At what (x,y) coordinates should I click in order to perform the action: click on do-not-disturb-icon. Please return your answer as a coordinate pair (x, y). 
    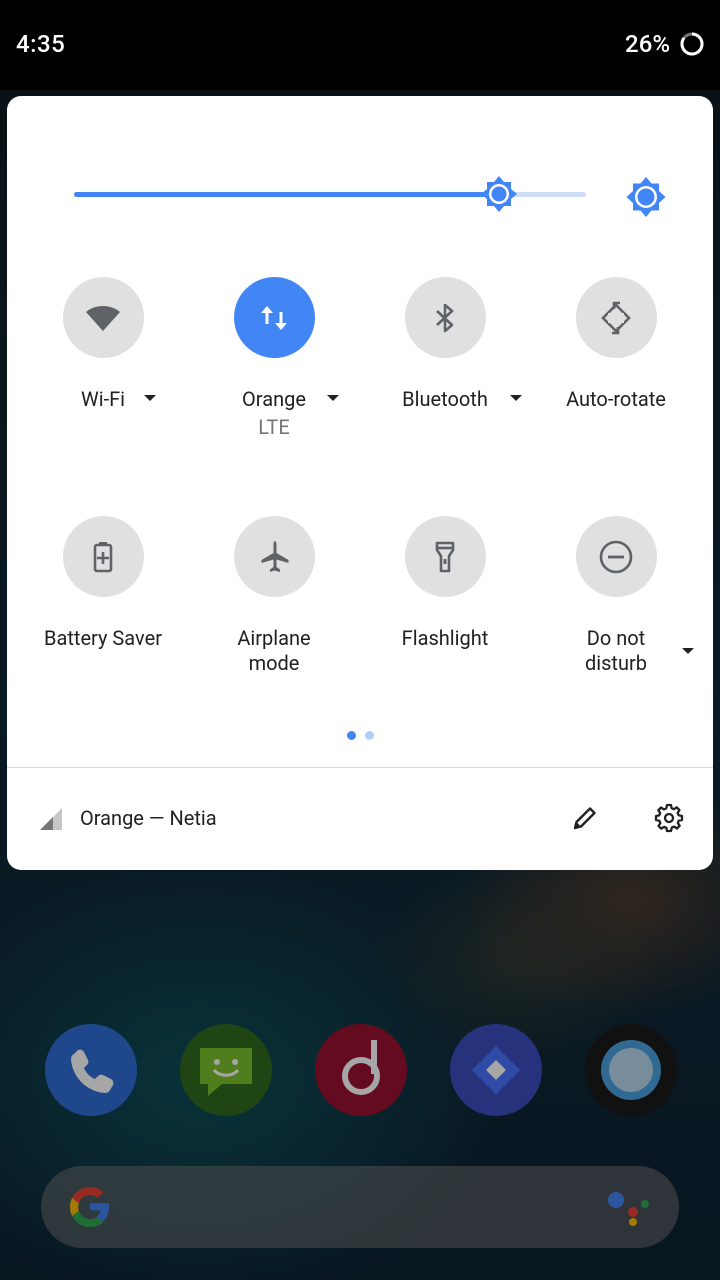
    Looking at the image, I should click on (616, 556).